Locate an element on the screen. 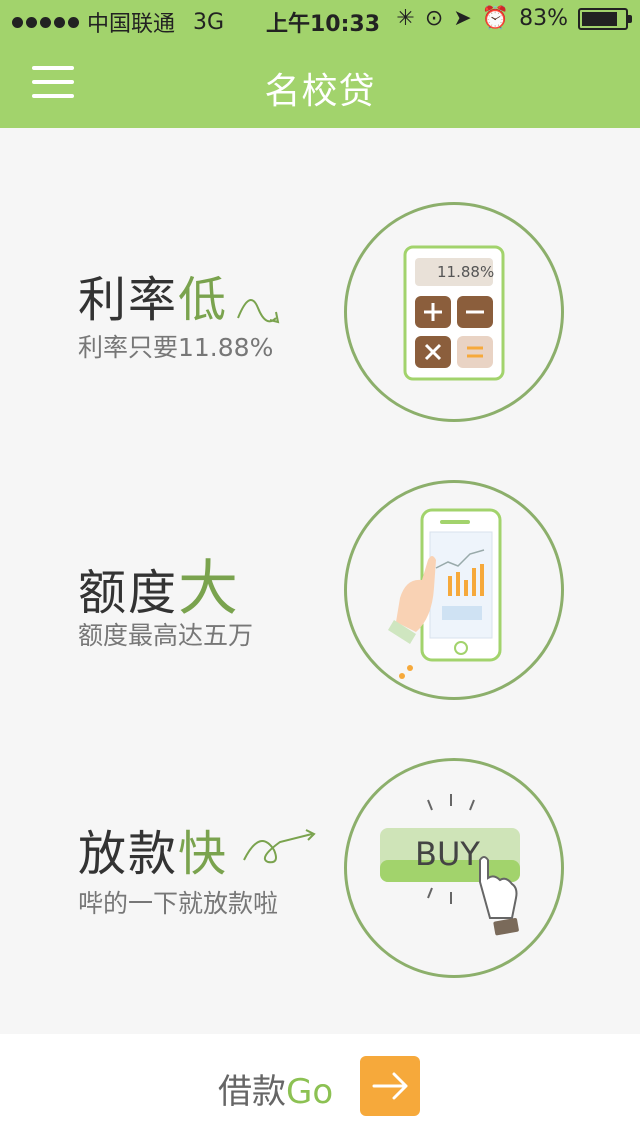 The image size is (640, 1136). status-time: 上午10:33 is located at coordinates (323, 24).